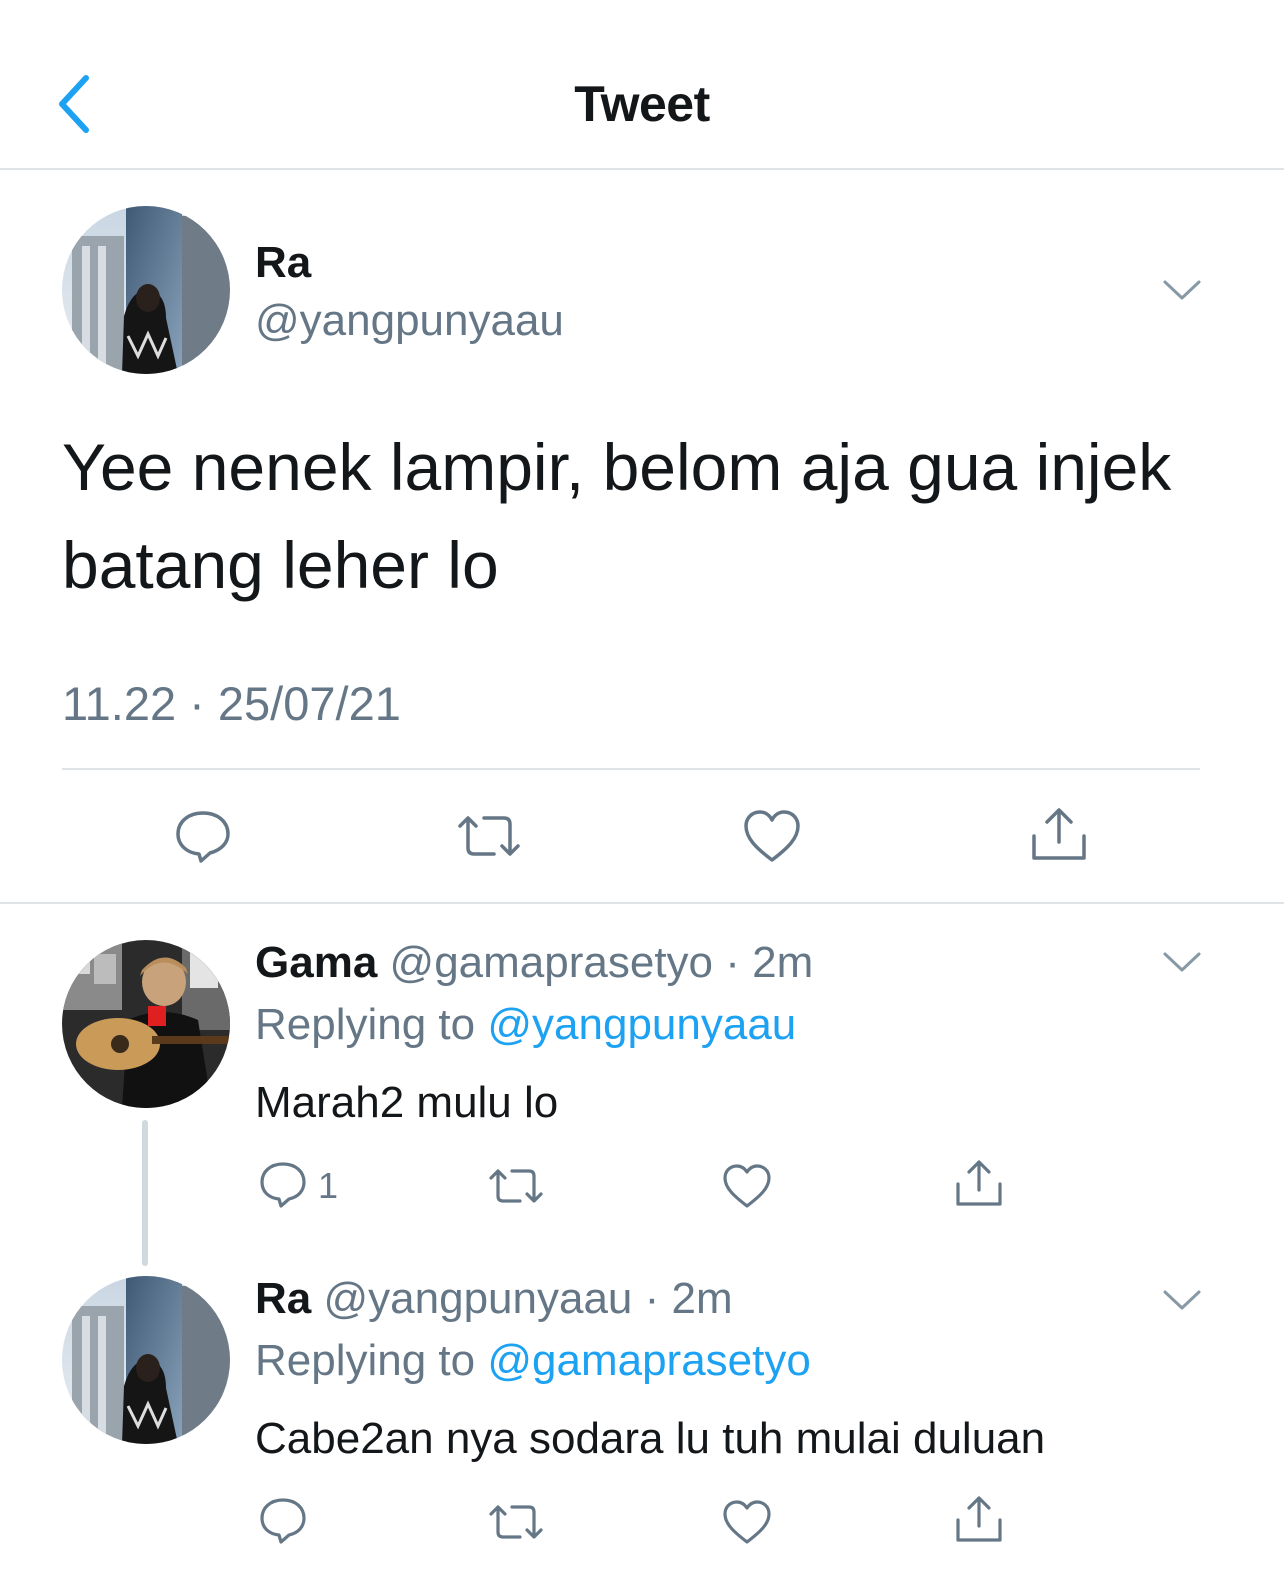 Image resolution: width=1284 pixels, height=1596 pixels. What do you see at coordinates (602, 962) in the screenshot?
I see `reply-handle-time: @gamaprasetyo · 2m` at bounding box center [602, 962].